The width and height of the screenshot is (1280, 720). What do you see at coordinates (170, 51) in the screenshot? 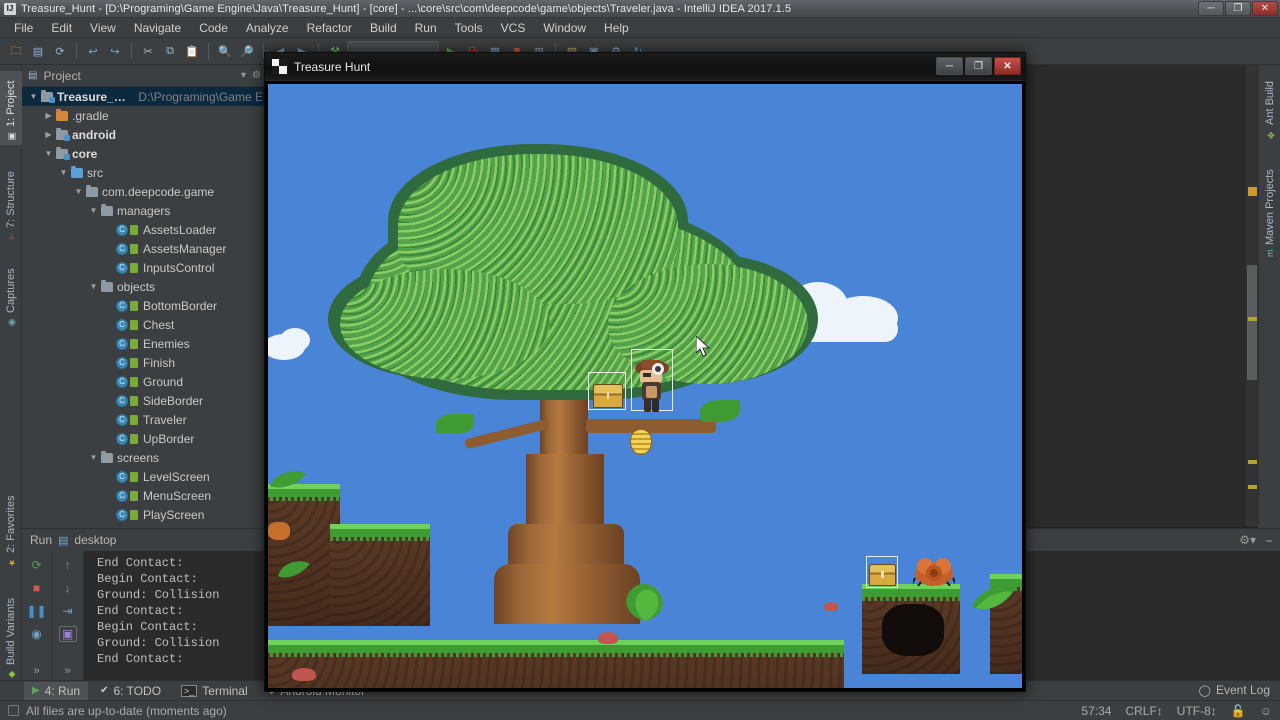
I see `copy-icon: ⧉` at bounding box center [170, 51].